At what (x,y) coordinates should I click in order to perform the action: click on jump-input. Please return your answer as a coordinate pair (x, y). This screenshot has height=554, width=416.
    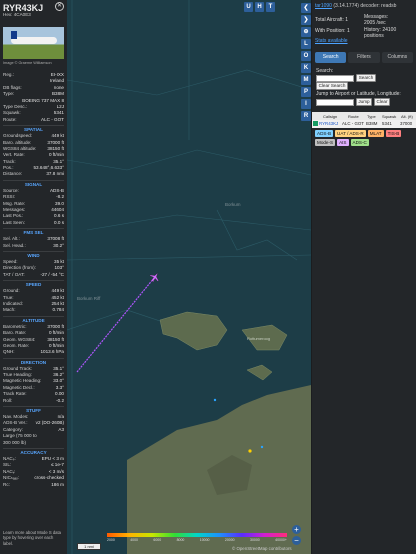
    Looking at the image, I should click on (335, 102).